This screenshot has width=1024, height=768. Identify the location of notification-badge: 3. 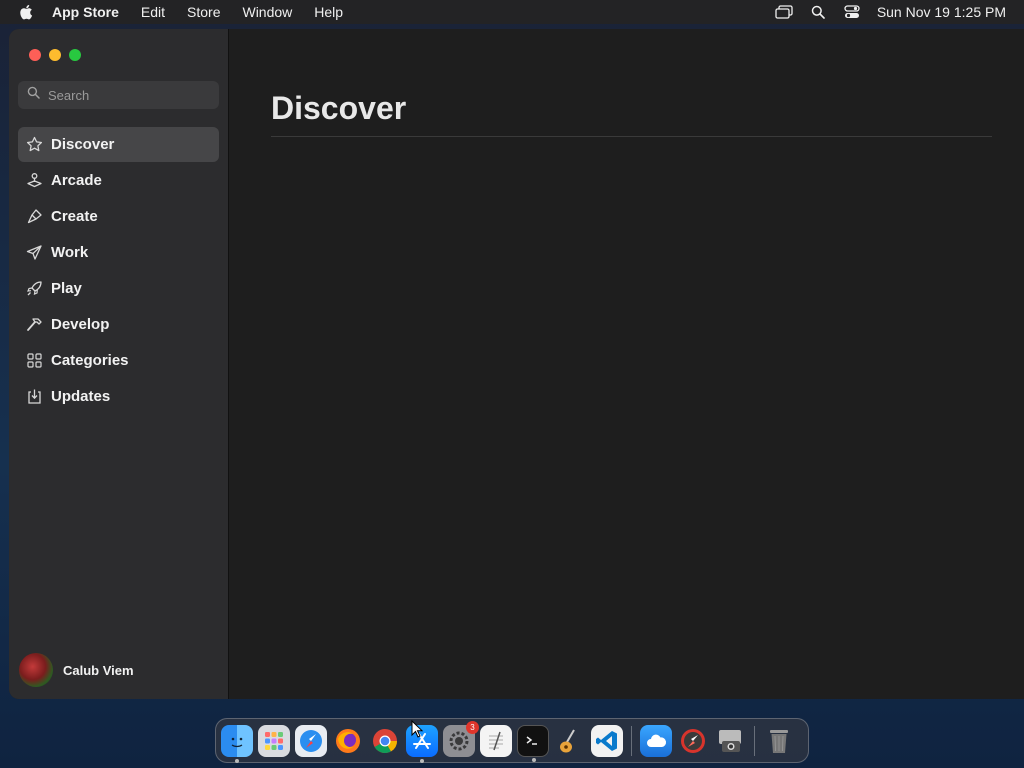
(472, 727).